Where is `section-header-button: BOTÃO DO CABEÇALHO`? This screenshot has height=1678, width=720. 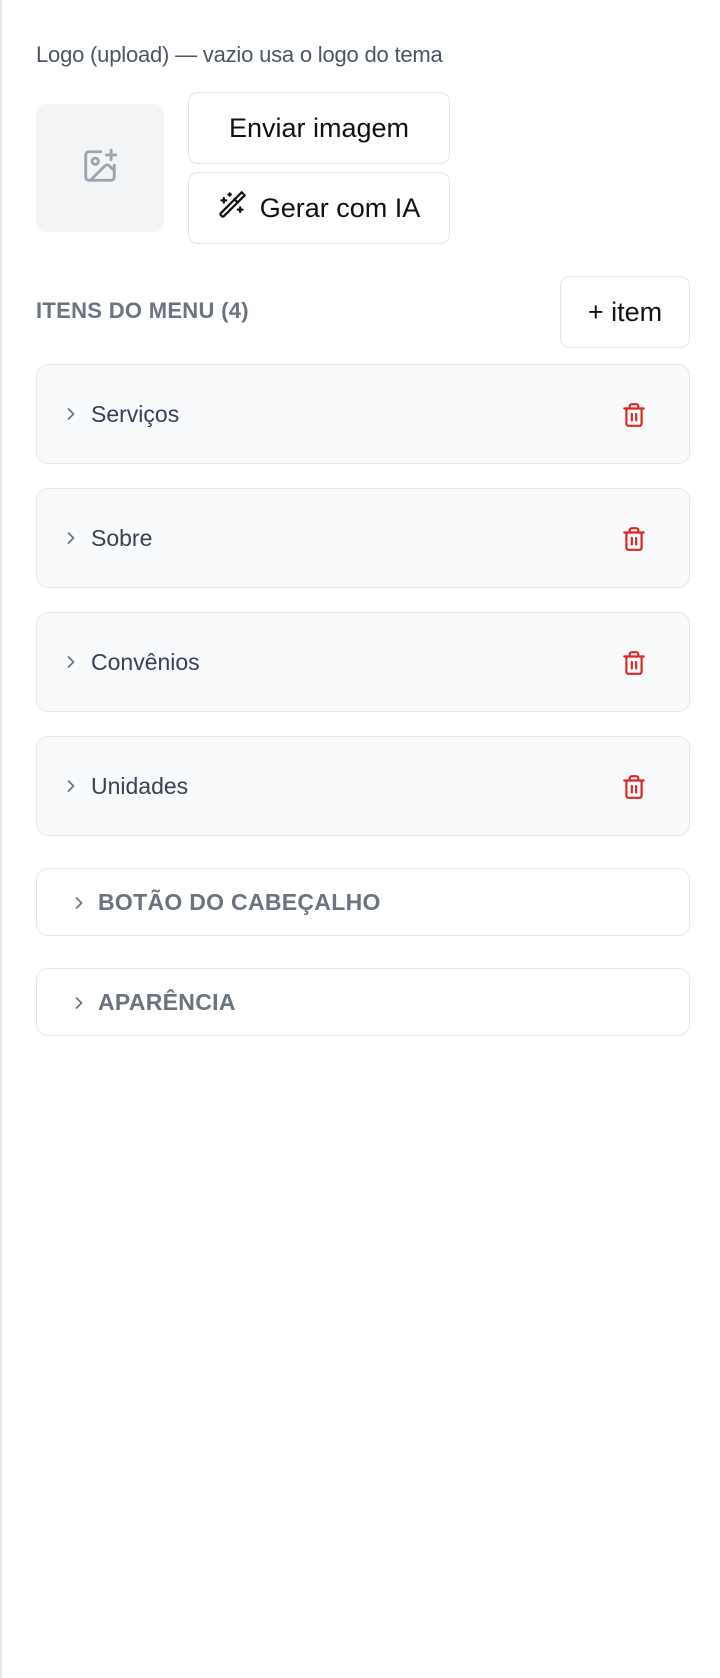 section-header-button: BOTÃO DO CABEÇALHO is located at coordinates (363, 902).